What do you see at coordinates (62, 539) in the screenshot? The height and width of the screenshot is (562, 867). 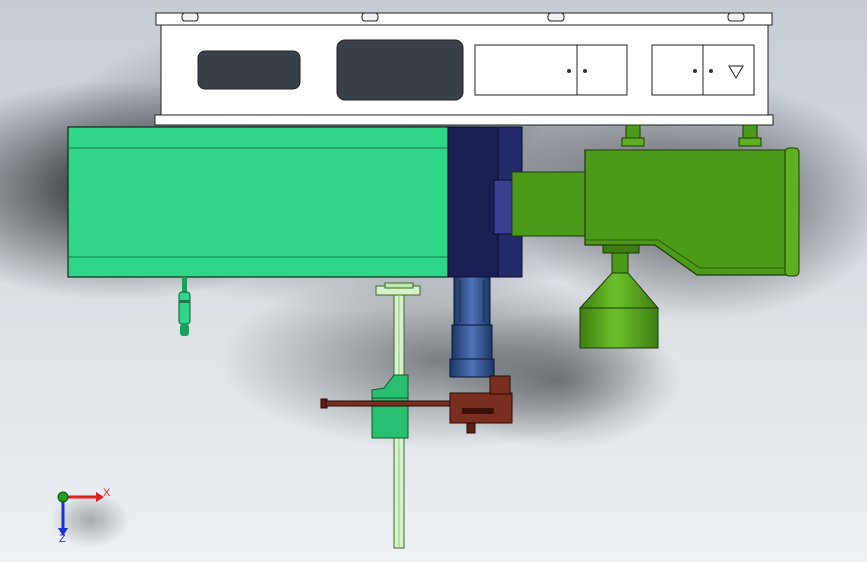 I see `z-axis-label: Z` at bounding box center [62, 539].